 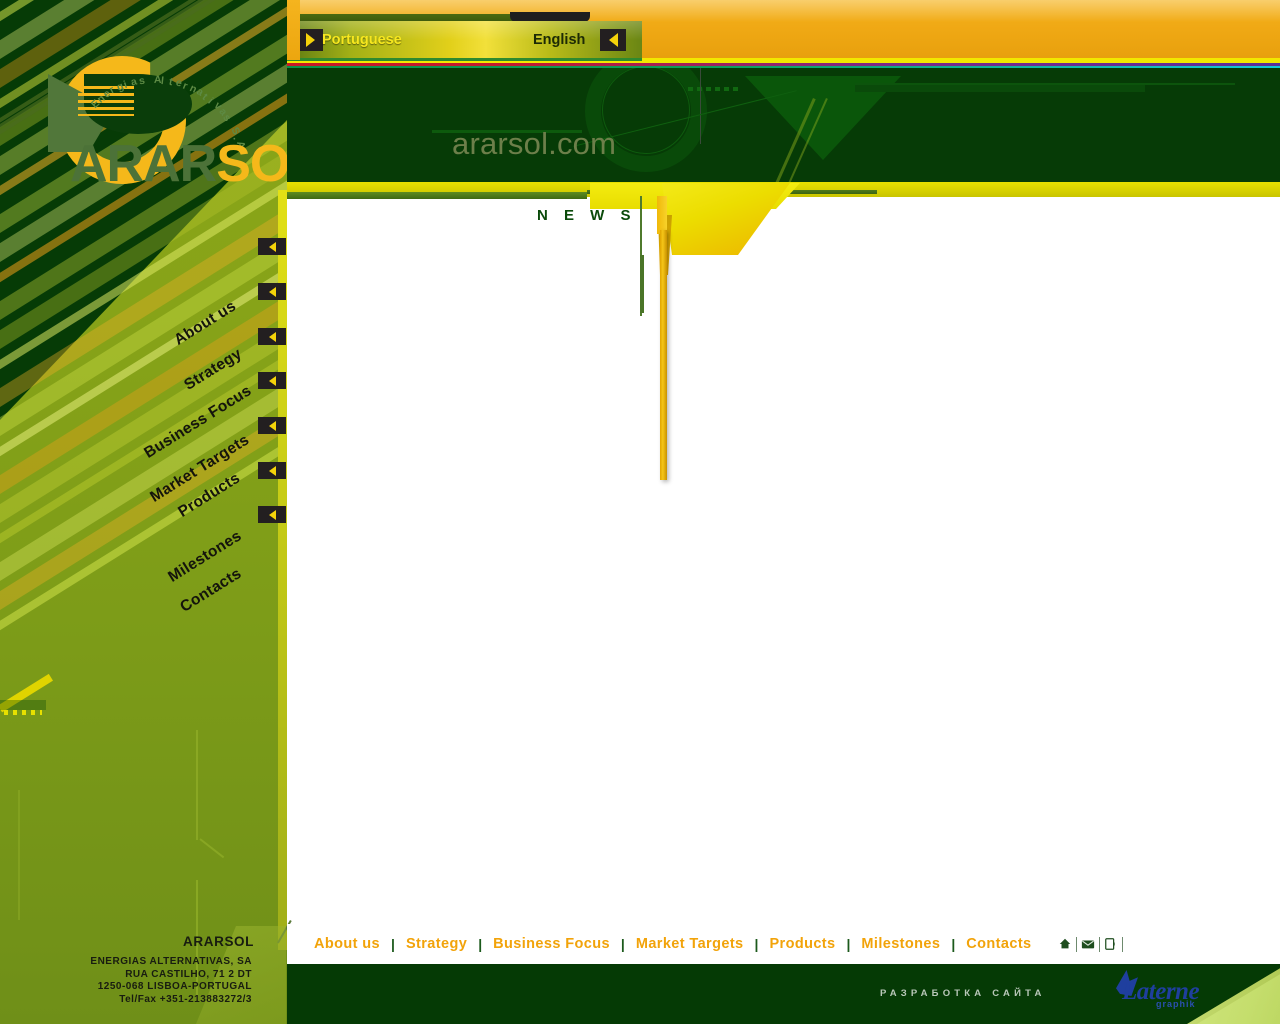 I want to click on print-icon, so click(x=1111, y=944).